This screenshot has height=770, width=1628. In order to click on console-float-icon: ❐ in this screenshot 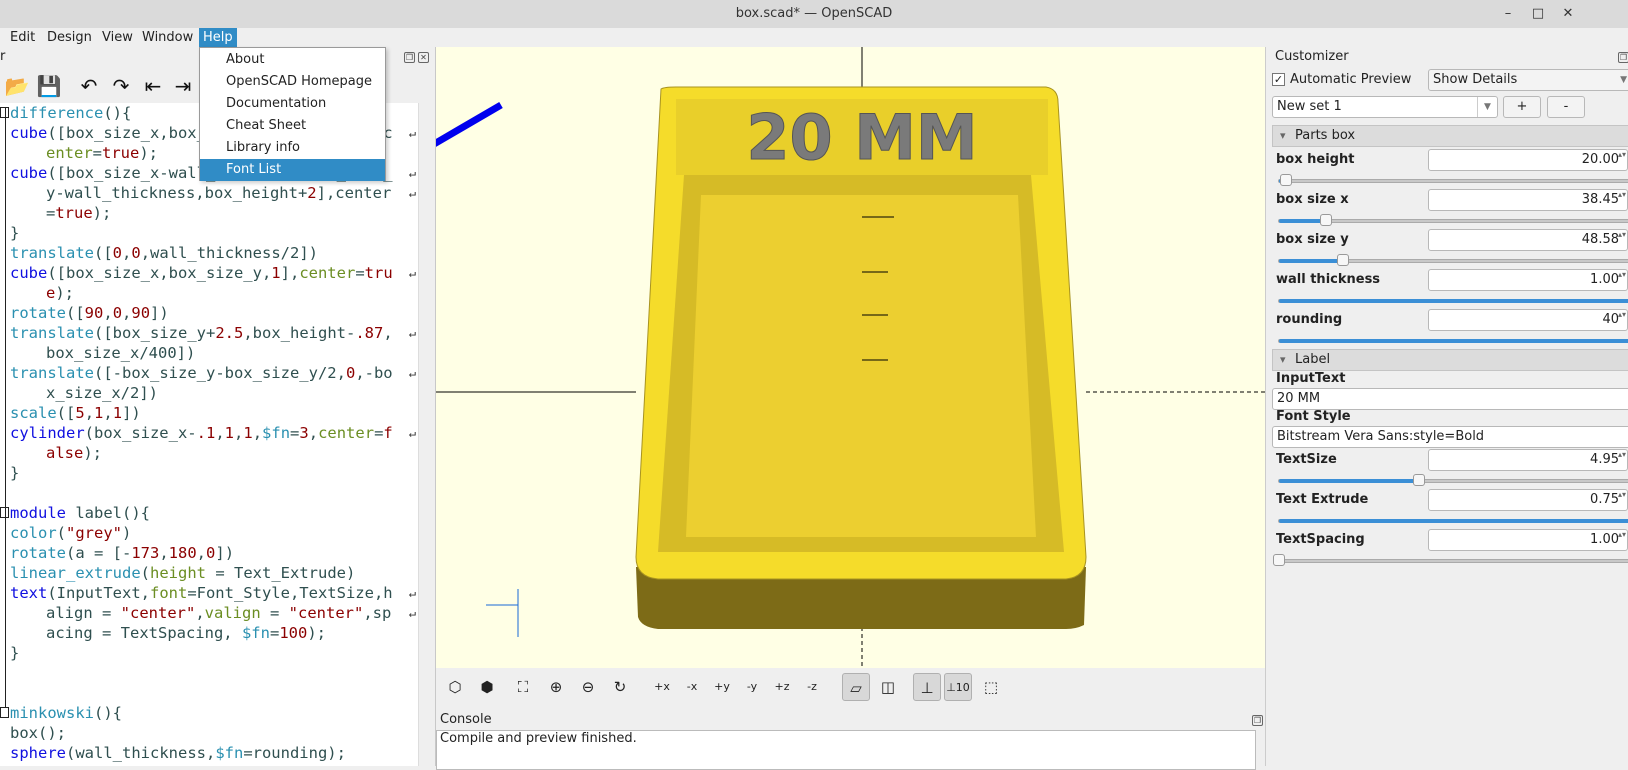, I will do `click(1257, 720)`.